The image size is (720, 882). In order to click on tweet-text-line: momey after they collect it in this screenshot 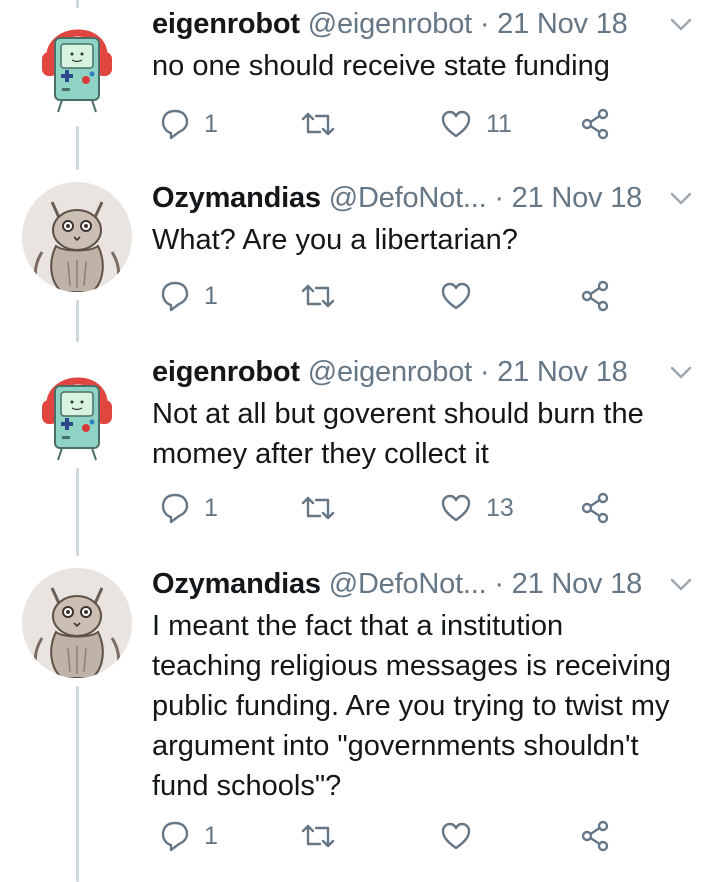, I will do `click(320, 454)`.